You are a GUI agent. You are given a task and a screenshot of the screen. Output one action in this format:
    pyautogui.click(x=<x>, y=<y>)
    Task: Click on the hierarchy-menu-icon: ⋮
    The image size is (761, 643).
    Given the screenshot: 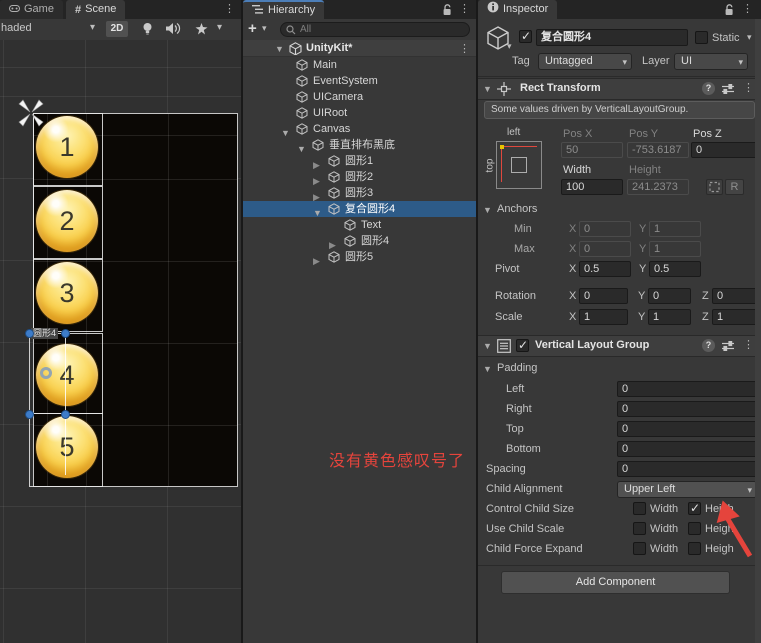 What is the action you would take?
    pyautogui.click(x=464, y=9)
    